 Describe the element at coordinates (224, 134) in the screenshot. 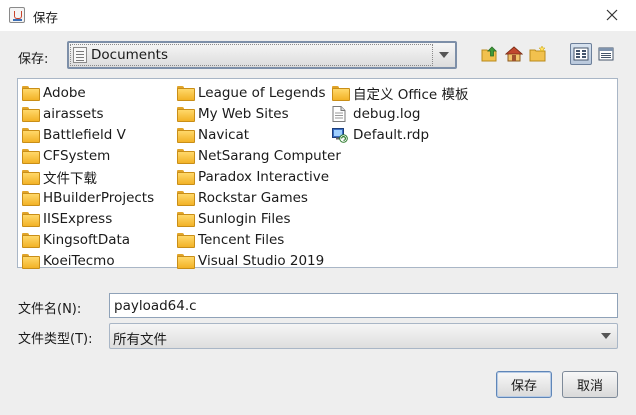

I see `file-item-label: Navicat` at that location.